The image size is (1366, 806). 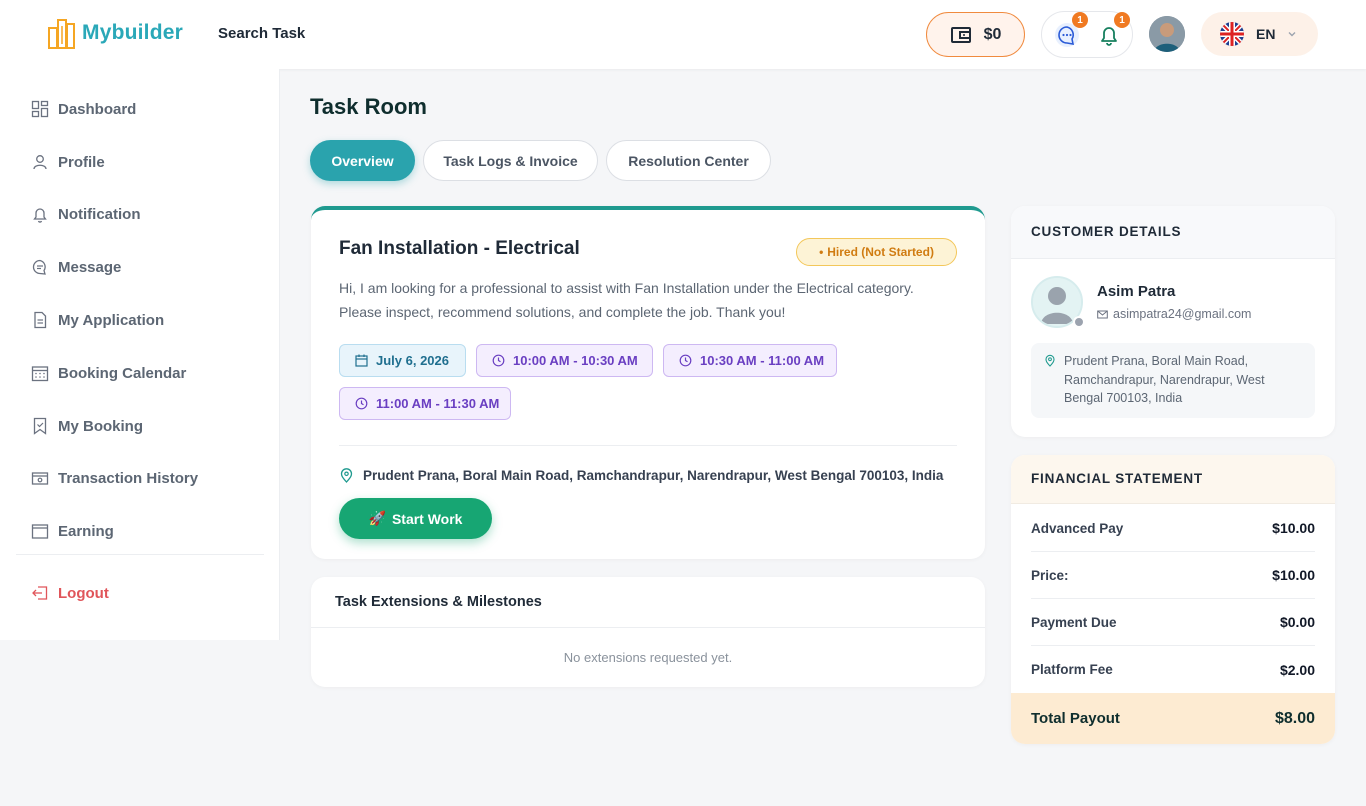 What do you see at coordinates (97, 109) in the screenshot?
I see `sidebar-item-label: Dashboard` at bounding box center [97, 109].